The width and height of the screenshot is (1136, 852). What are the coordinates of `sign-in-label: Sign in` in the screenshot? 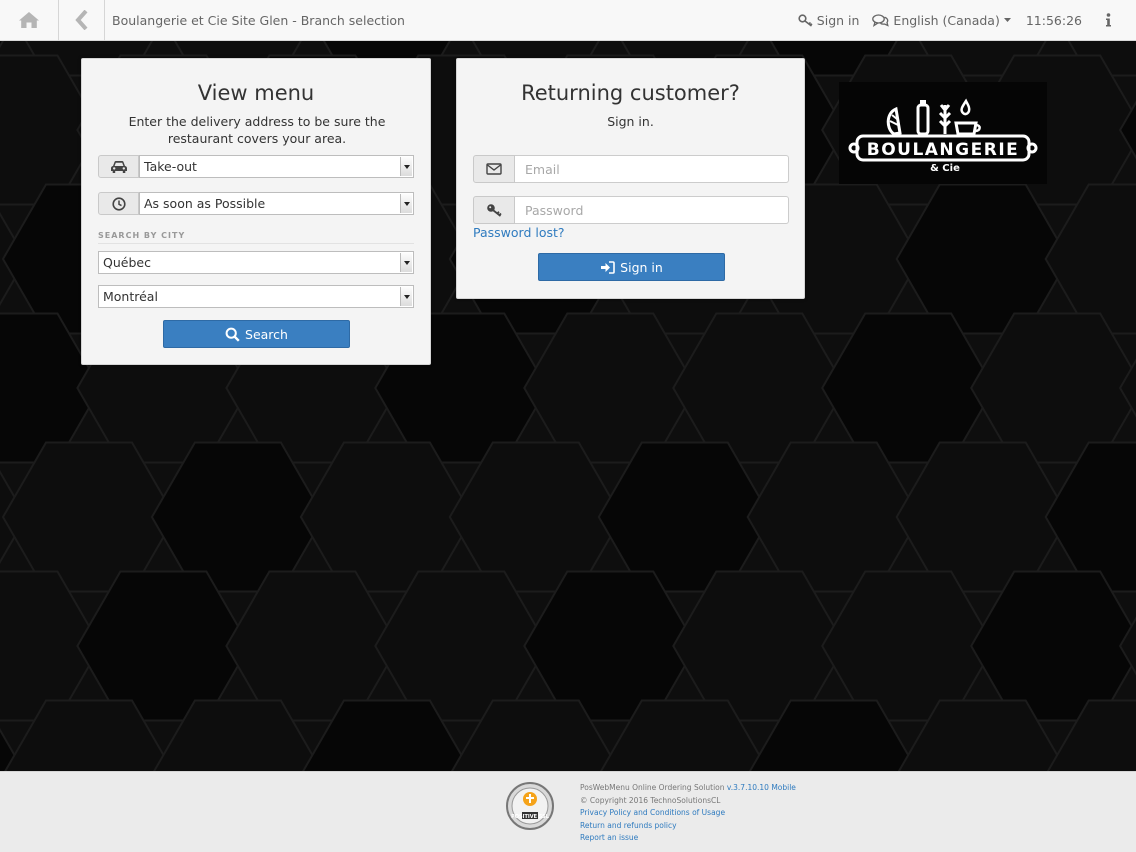 It's located at (838, 20).